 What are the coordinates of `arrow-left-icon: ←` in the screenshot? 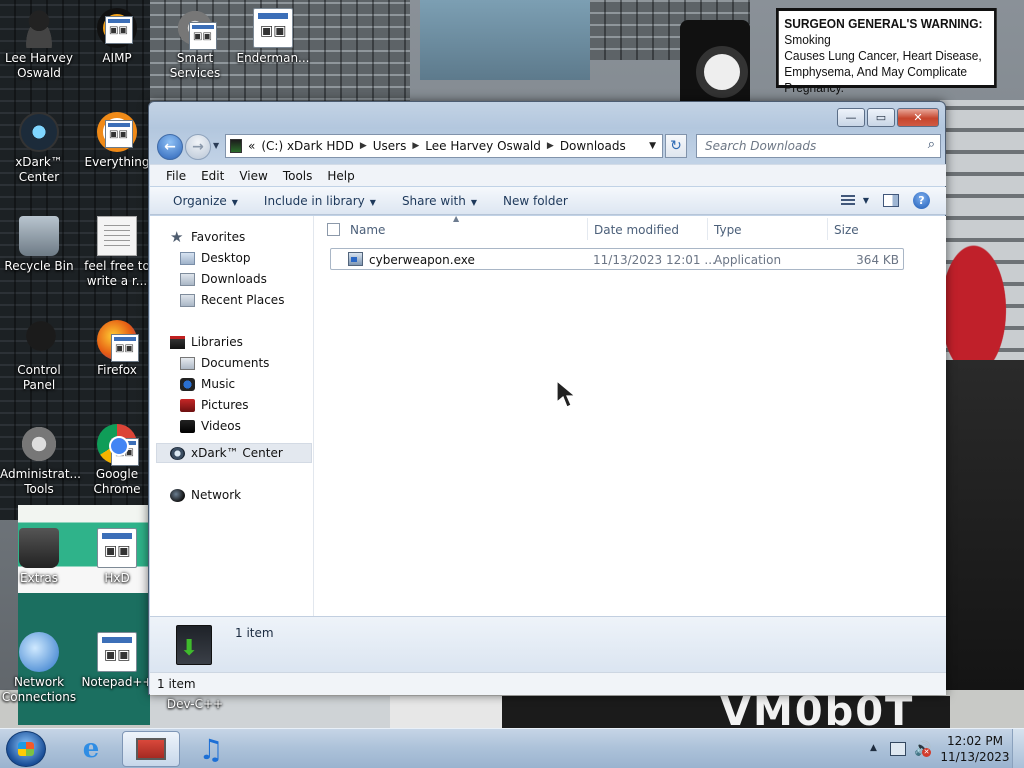 It's located at (170, 147).